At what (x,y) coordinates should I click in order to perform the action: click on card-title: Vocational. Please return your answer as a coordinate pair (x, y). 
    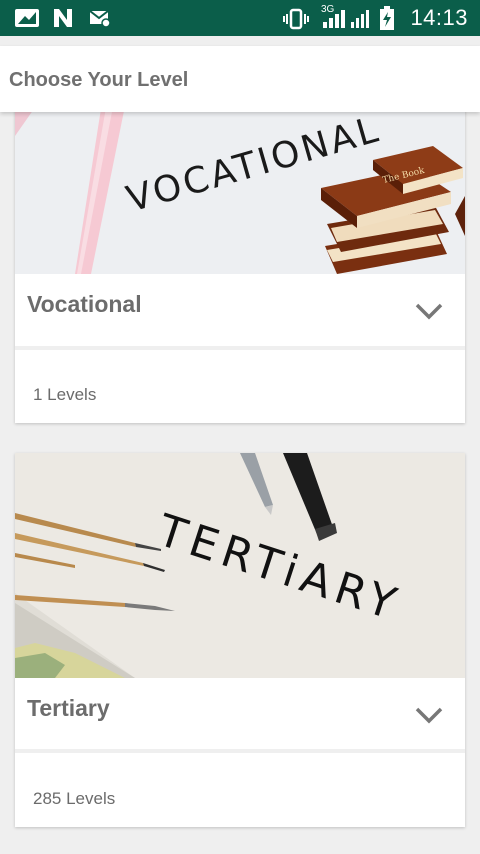
    Looking at the image, I should click on (84, 304).